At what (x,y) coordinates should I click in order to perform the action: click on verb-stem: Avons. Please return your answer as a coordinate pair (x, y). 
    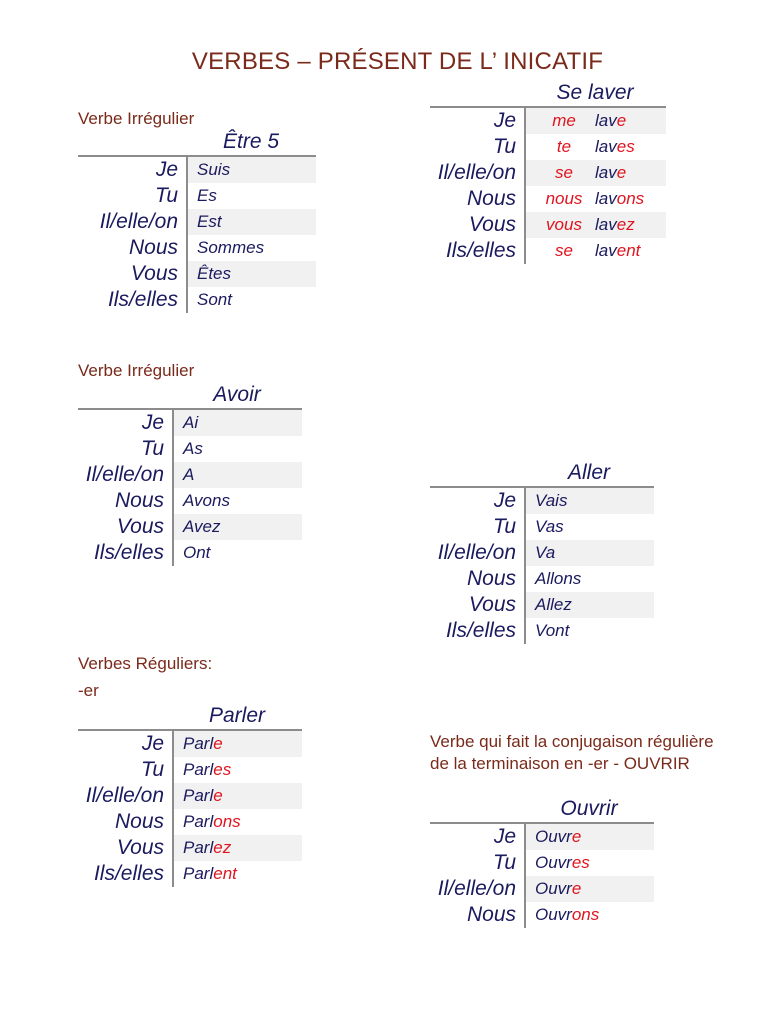
    Looking at the image, I should click on (206, 500).